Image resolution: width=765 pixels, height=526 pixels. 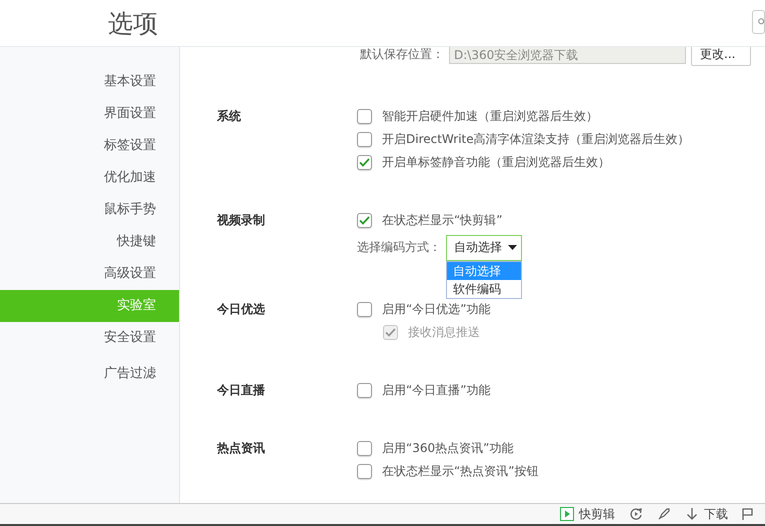 I want to click on checkbox-label: 在状态栏显示“快剪辑”, so click(x=442, y=220).